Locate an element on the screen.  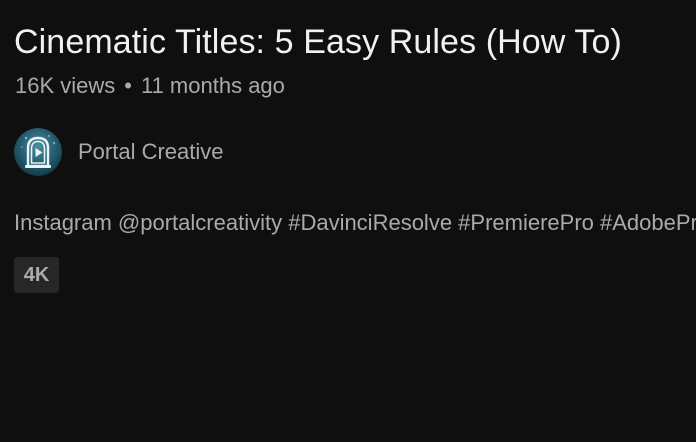
quality-badge-4k: 4K is located at coordinates (36, 275).